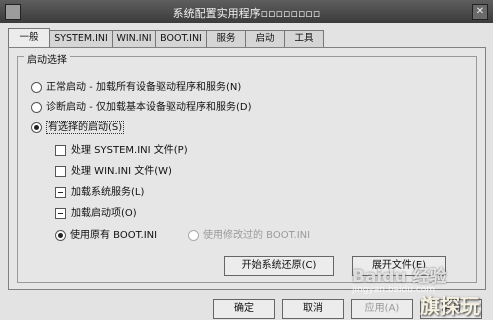  What do you see at coordinates (149, 107) in the screenshot?
I see `radio-label: 诊断启动 - 仅加载基本设备驱动程序和服务(D)` at bounding box center [149, 107].